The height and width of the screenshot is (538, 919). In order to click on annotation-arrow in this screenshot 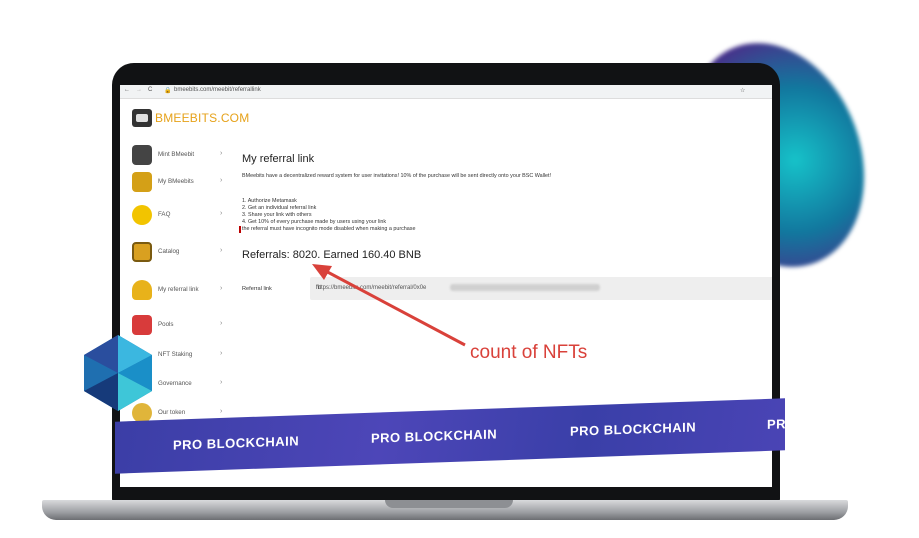, I will do `click(389, 305)`.